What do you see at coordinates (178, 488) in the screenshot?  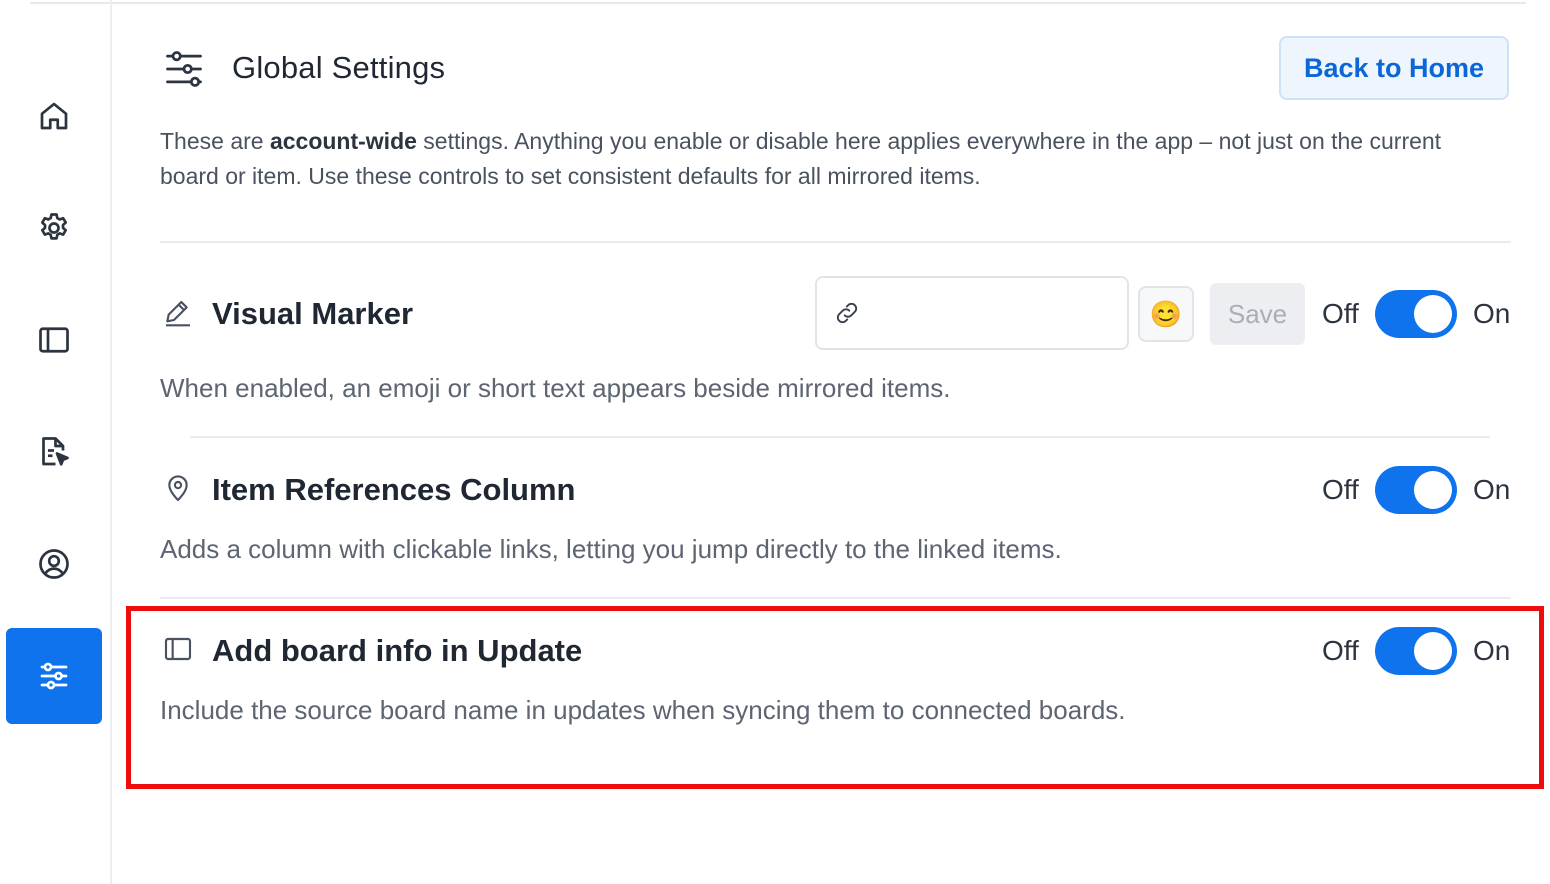 I see `map-pin-icon` at bounding box center [178, 488].